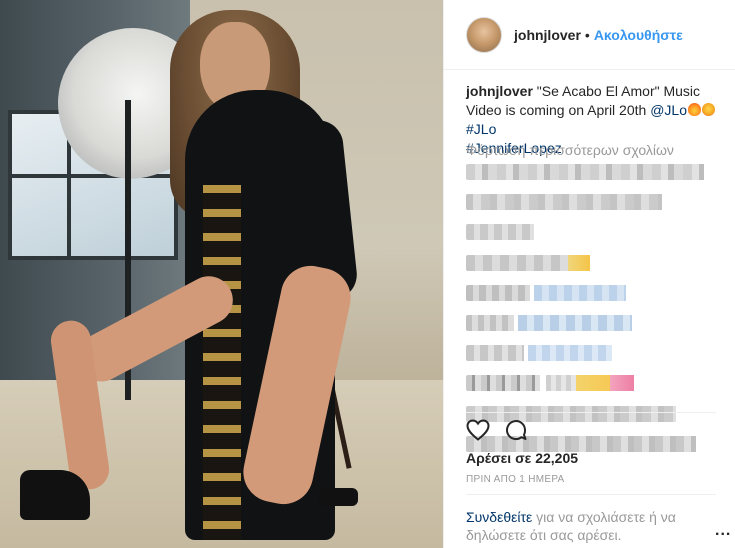  Describe the element at coordinates (547, 35) in the screenshot. I see `username-link: johnjlover` at that location.